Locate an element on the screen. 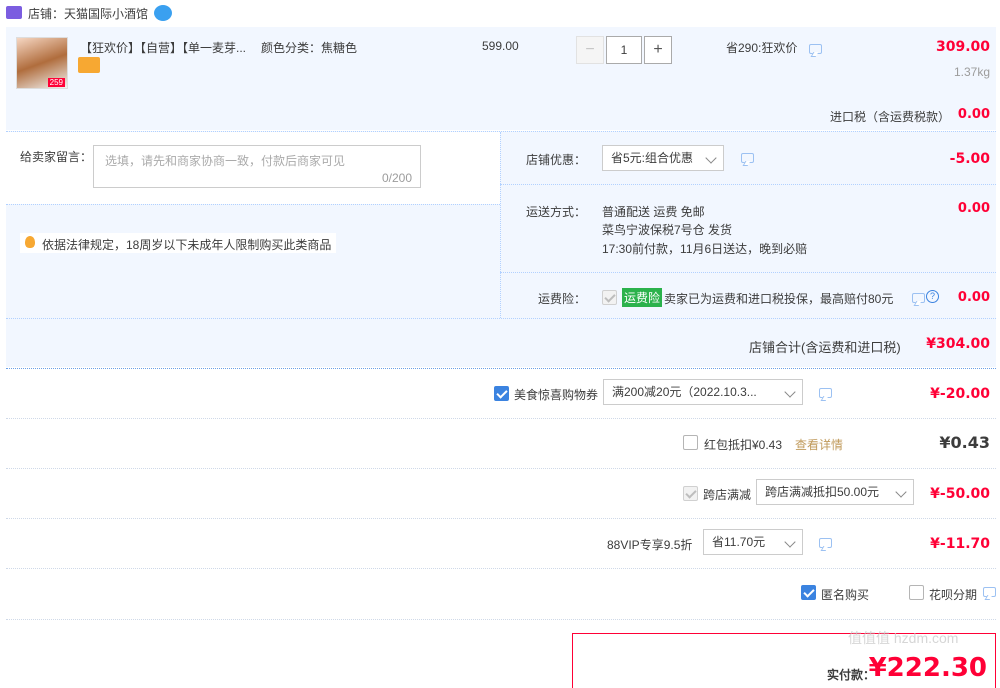  coupon-checkbox is located at coordinates (501, 393).